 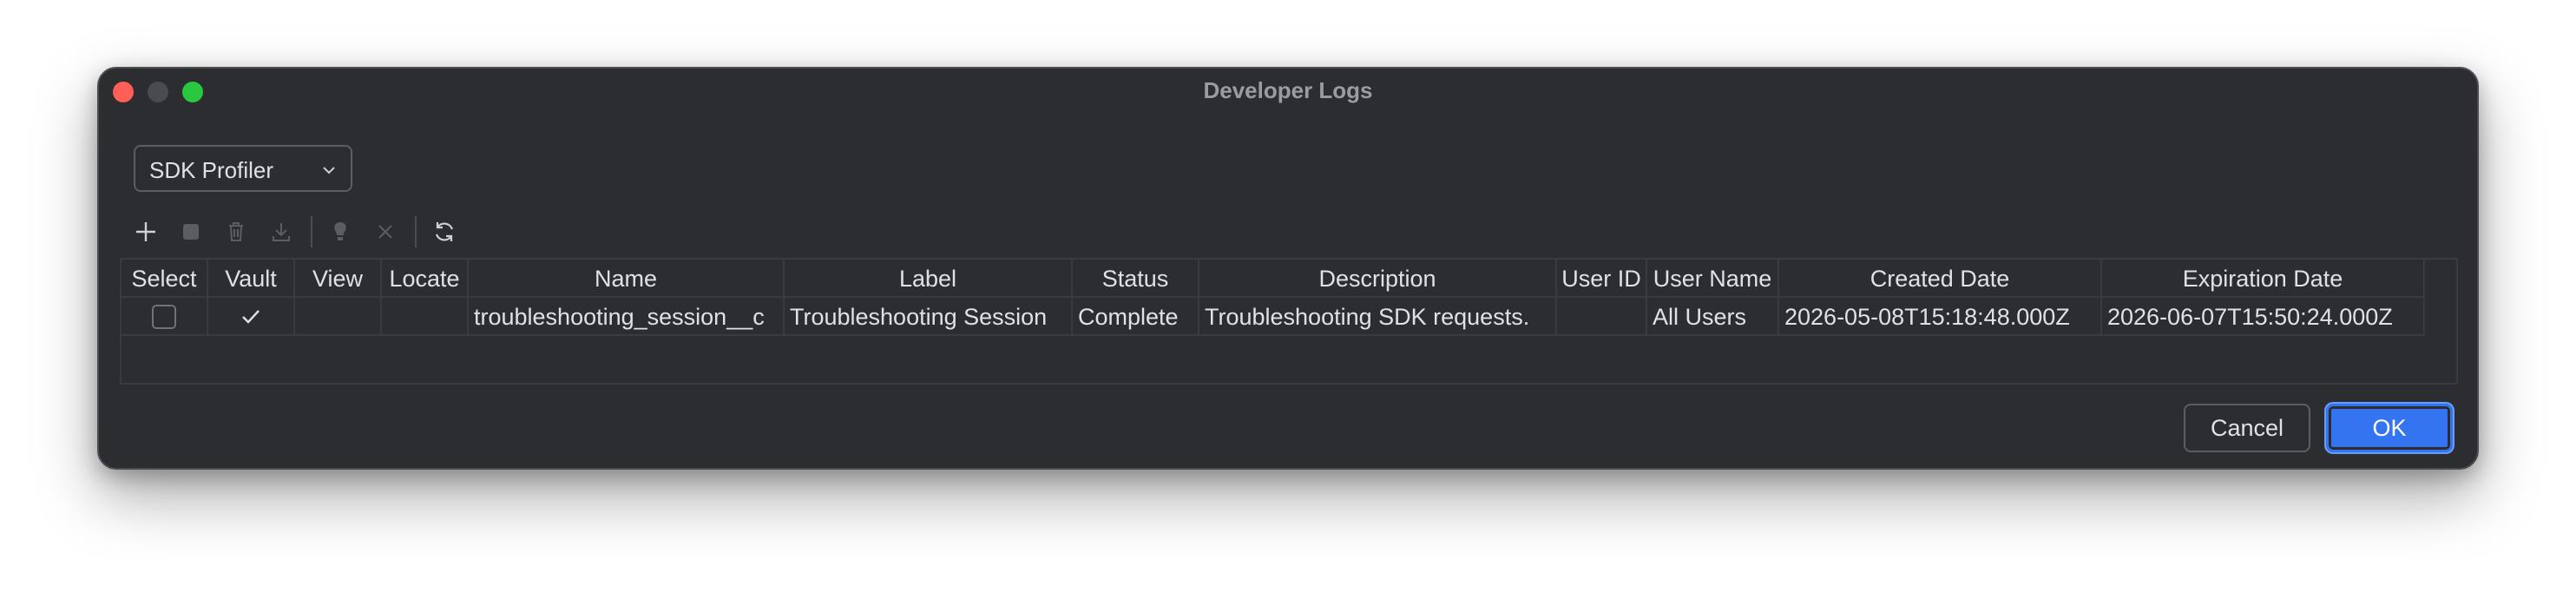 I want to click on delete-button, so click(x=236, y=231).